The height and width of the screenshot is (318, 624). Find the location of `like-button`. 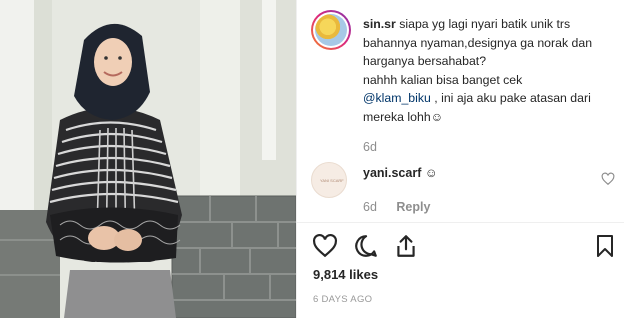

like-button is located at coordinates (325, 248).